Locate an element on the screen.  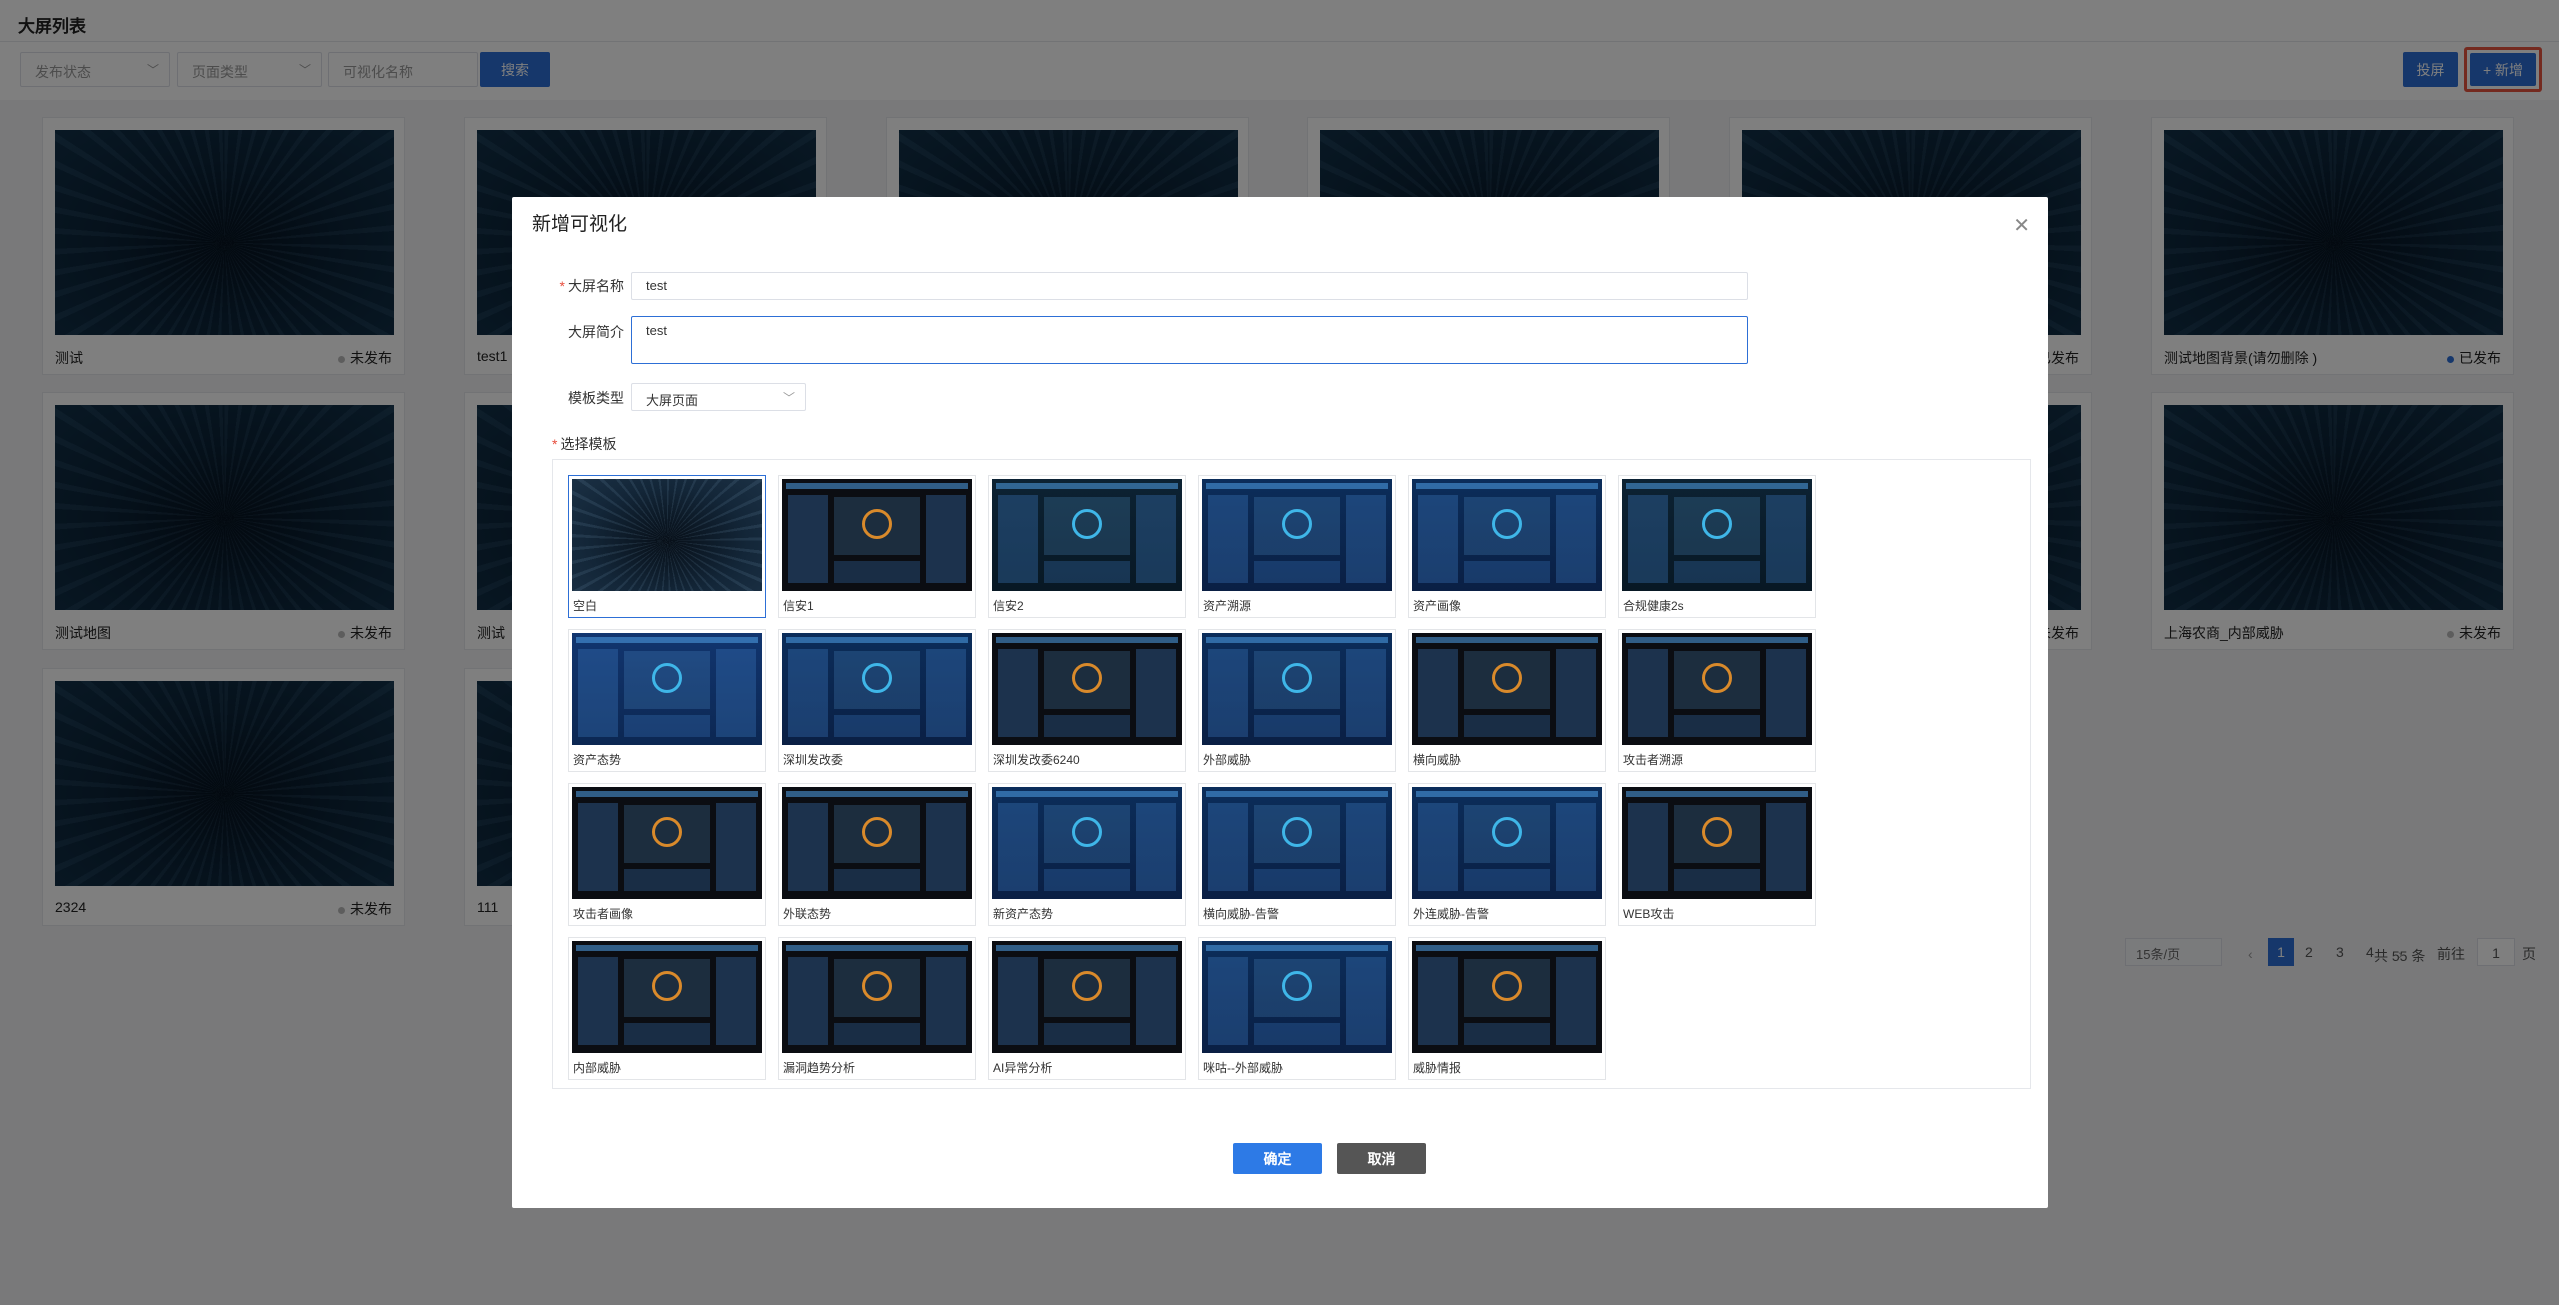
template-option: 漏洞趋势分析 is located at coordinates (877, 1008).